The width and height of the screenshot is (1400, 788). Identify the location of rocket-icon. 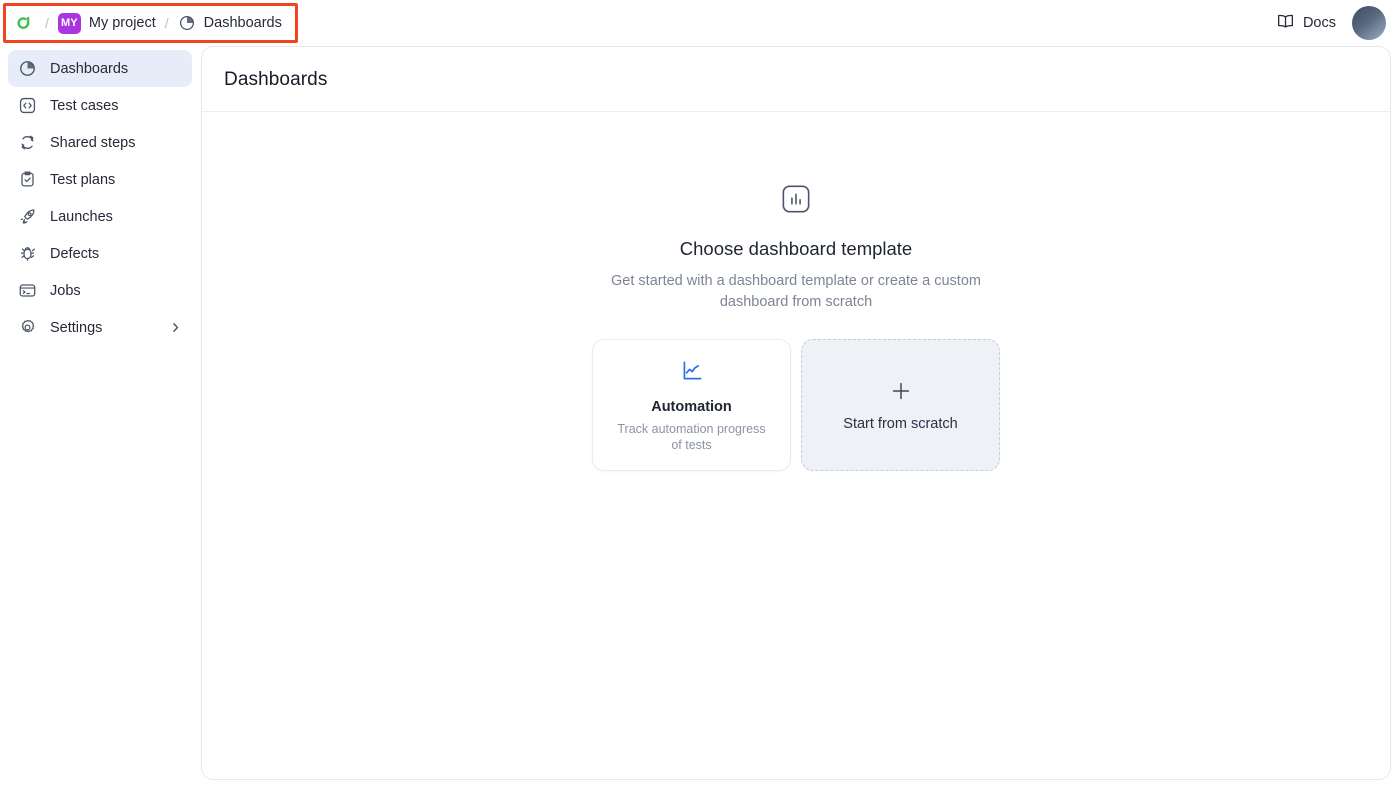
(27, 216).